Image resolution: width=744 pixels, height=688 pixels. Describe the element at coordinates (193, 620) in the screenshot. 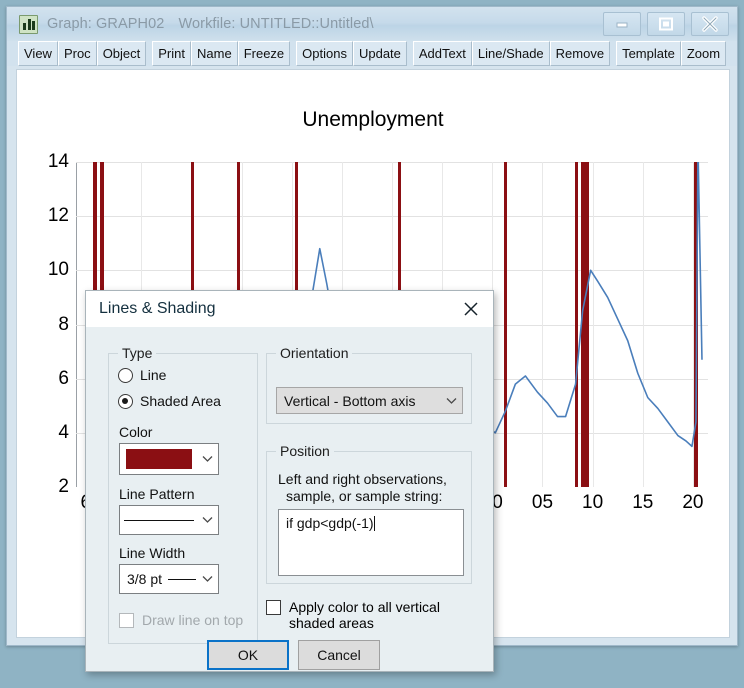

I see `draw-line-on-top-label: Draw line on top` at that location.